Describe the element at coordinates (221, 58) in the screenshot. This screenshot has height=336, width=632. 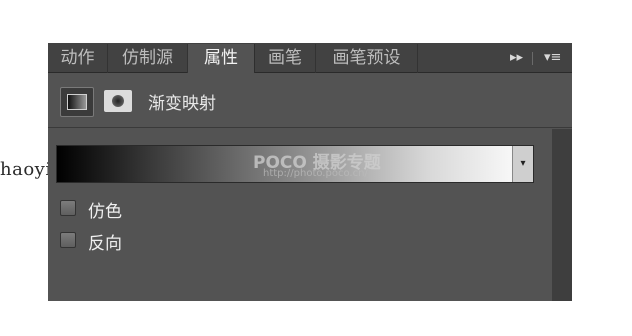
I see `tab-properties: 属性` at that location.